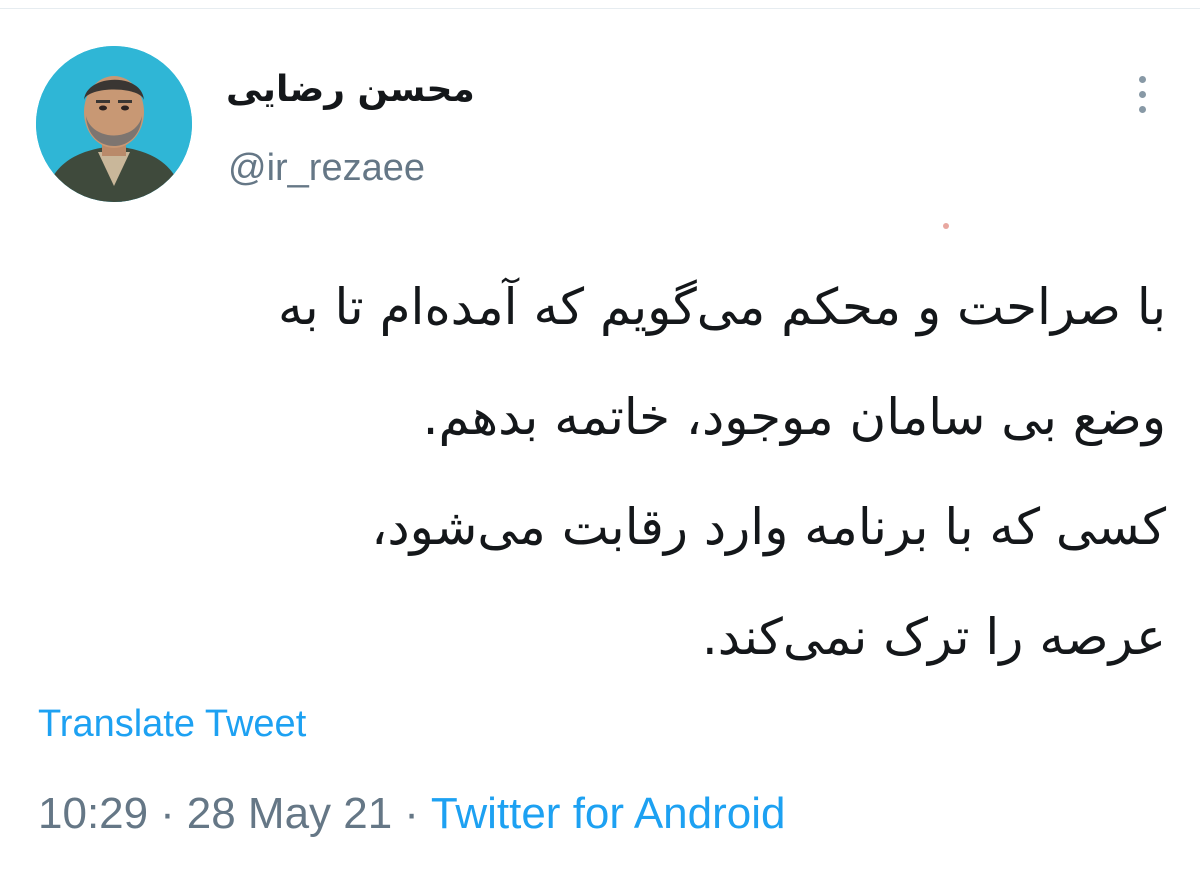 This screenshot has width=1200, height=869. Describe the element at coordinates (721, 307) in the screenshot. I see `tweet-text-line: با صراحت و محکم می‌گویم که آمده‌ام تا به` at that location.